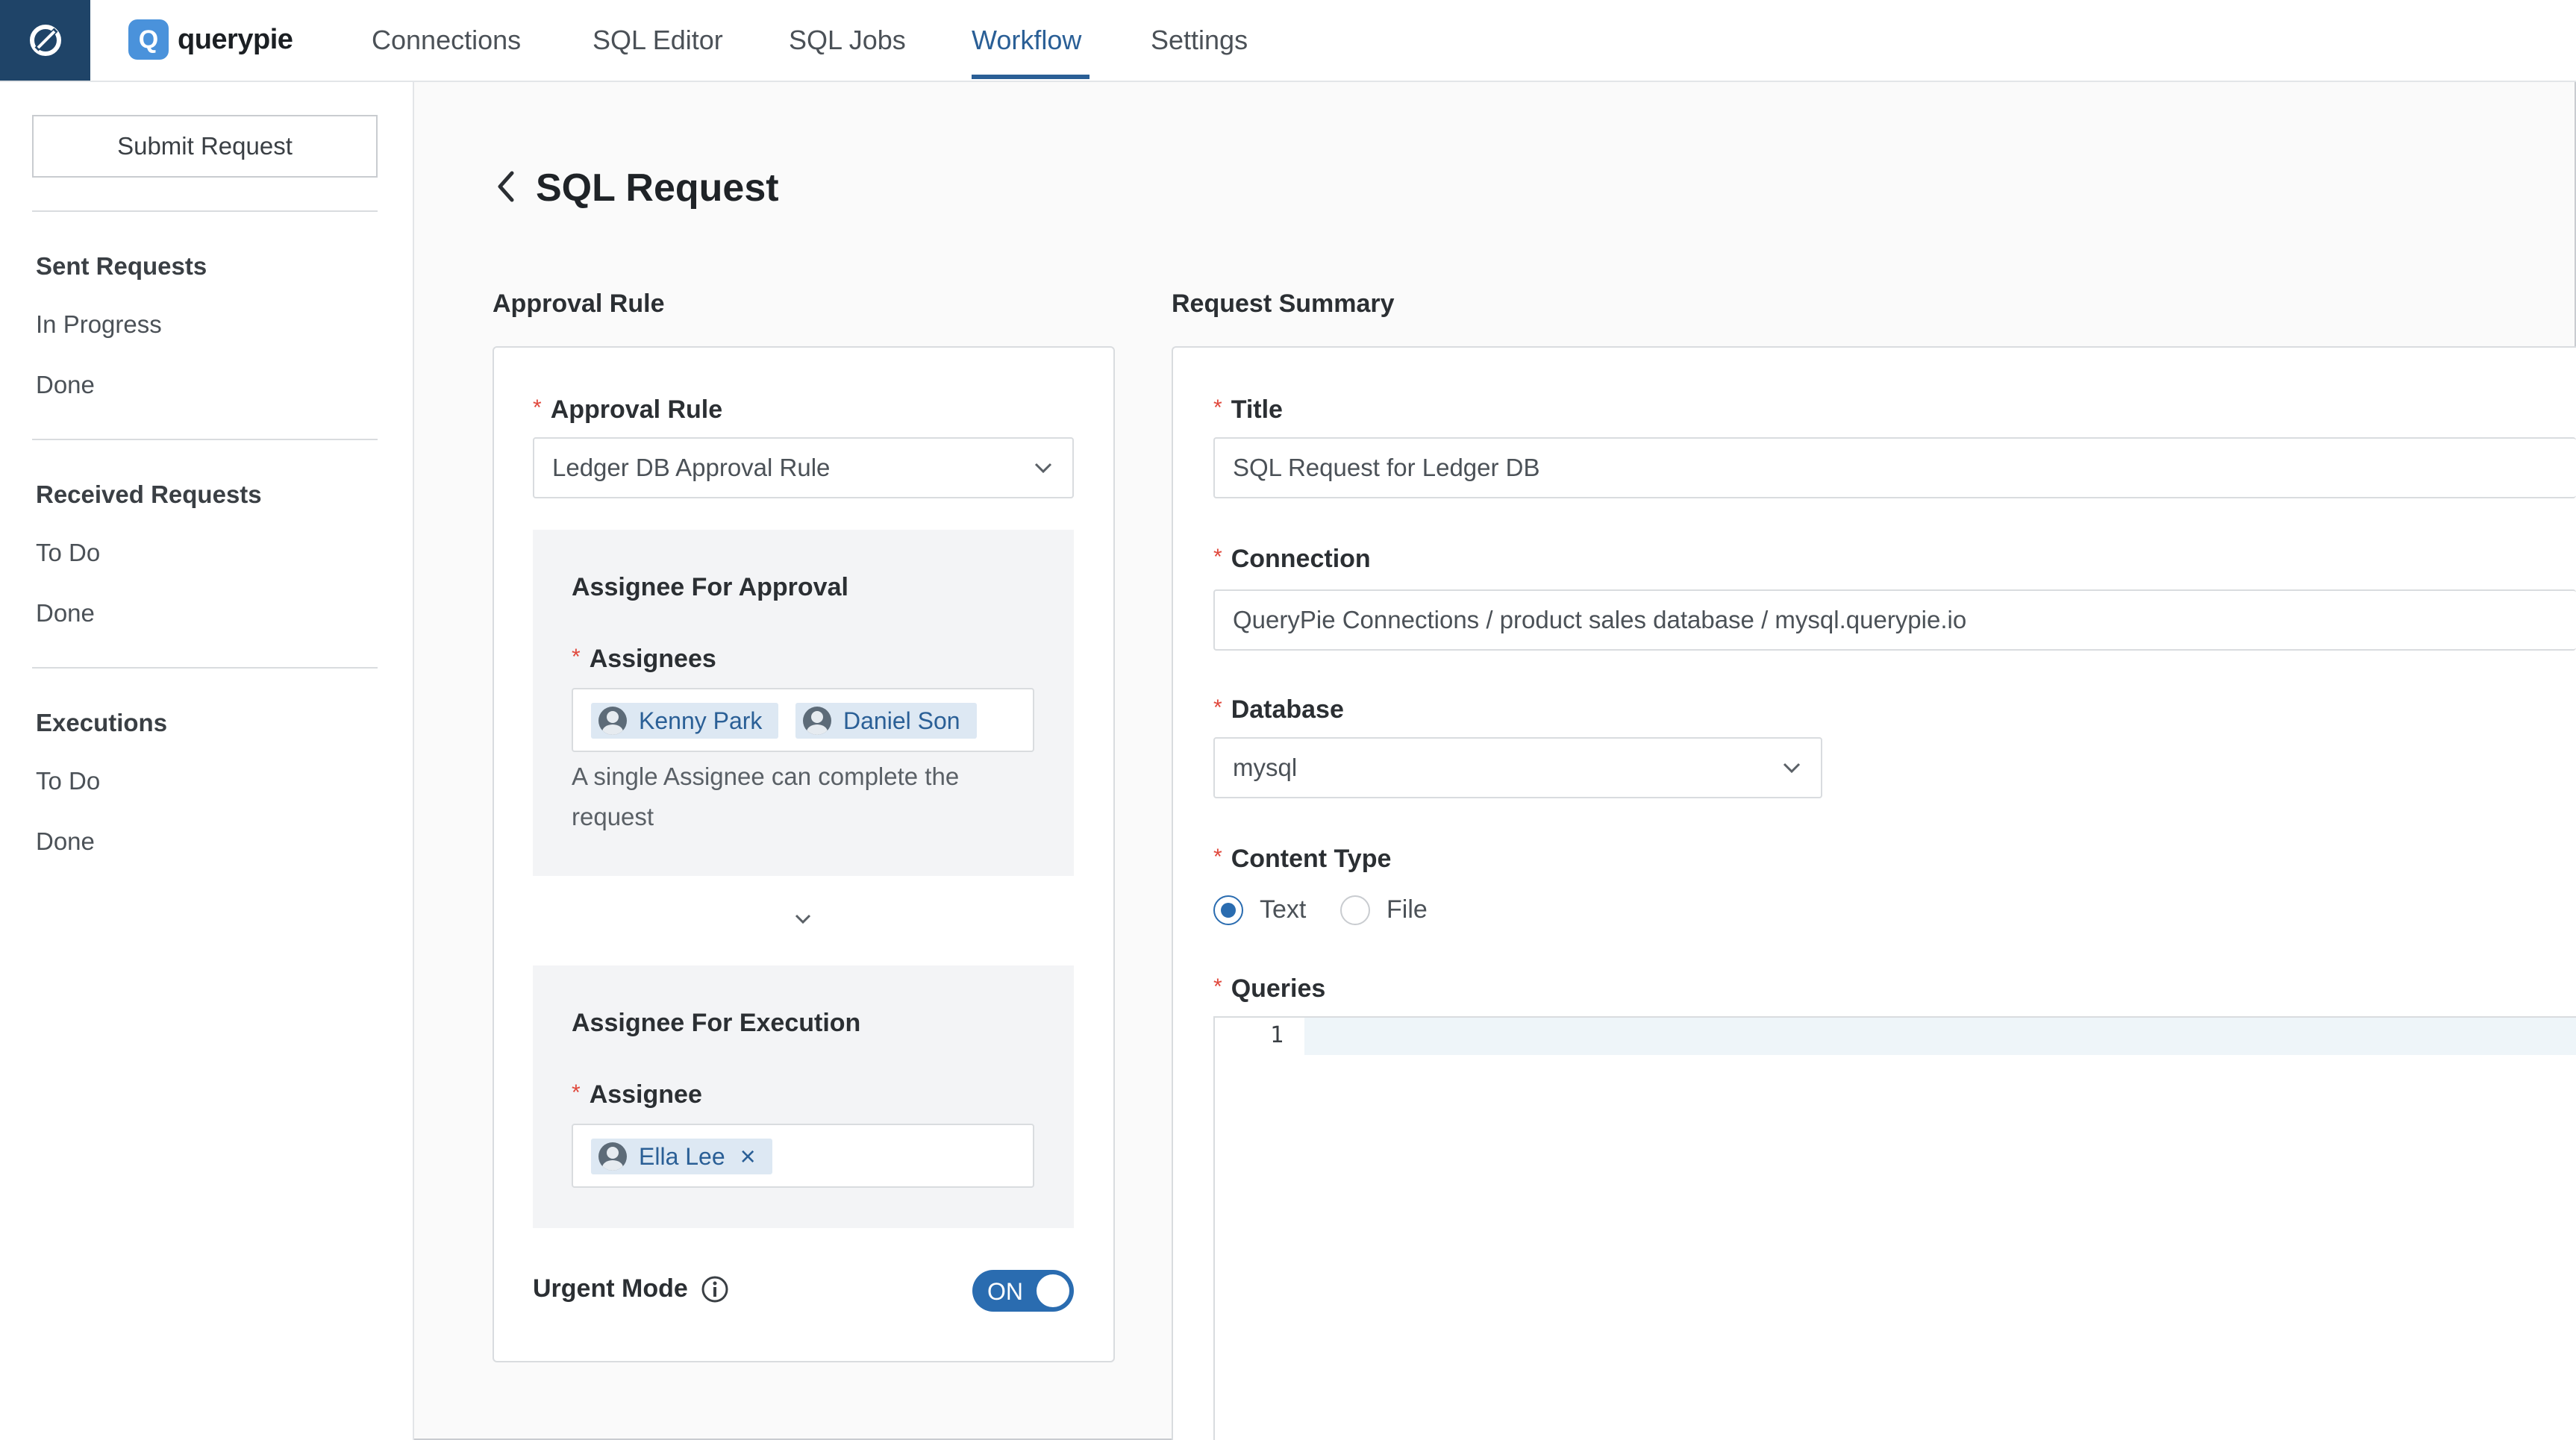 The width and height of the screenshot is (2576, 1440). Describe the element at coordinates (658, 40) in the screenshot. I see `nav-sql-editor: SQL Editor` at that location.